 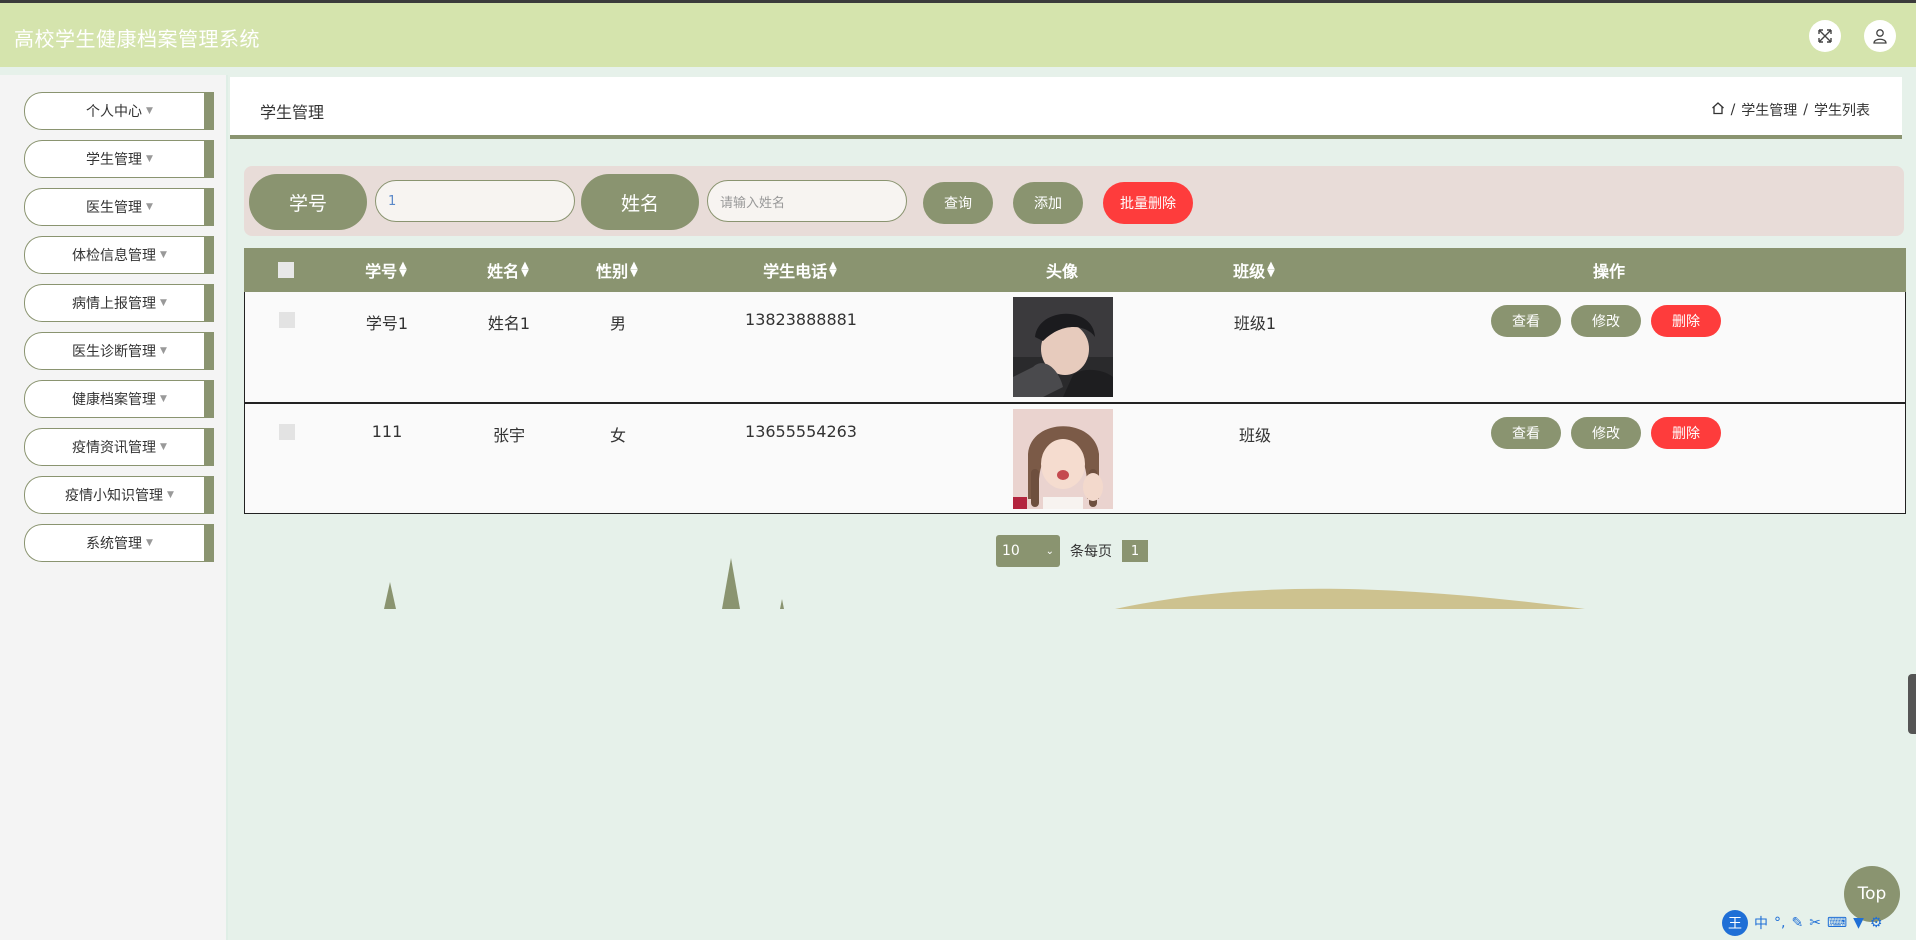 What do you see at coordinates (114, 208) in the screenshot?
I see `sidebar-item-label: 医生管理` at bounding box center [114, 208].